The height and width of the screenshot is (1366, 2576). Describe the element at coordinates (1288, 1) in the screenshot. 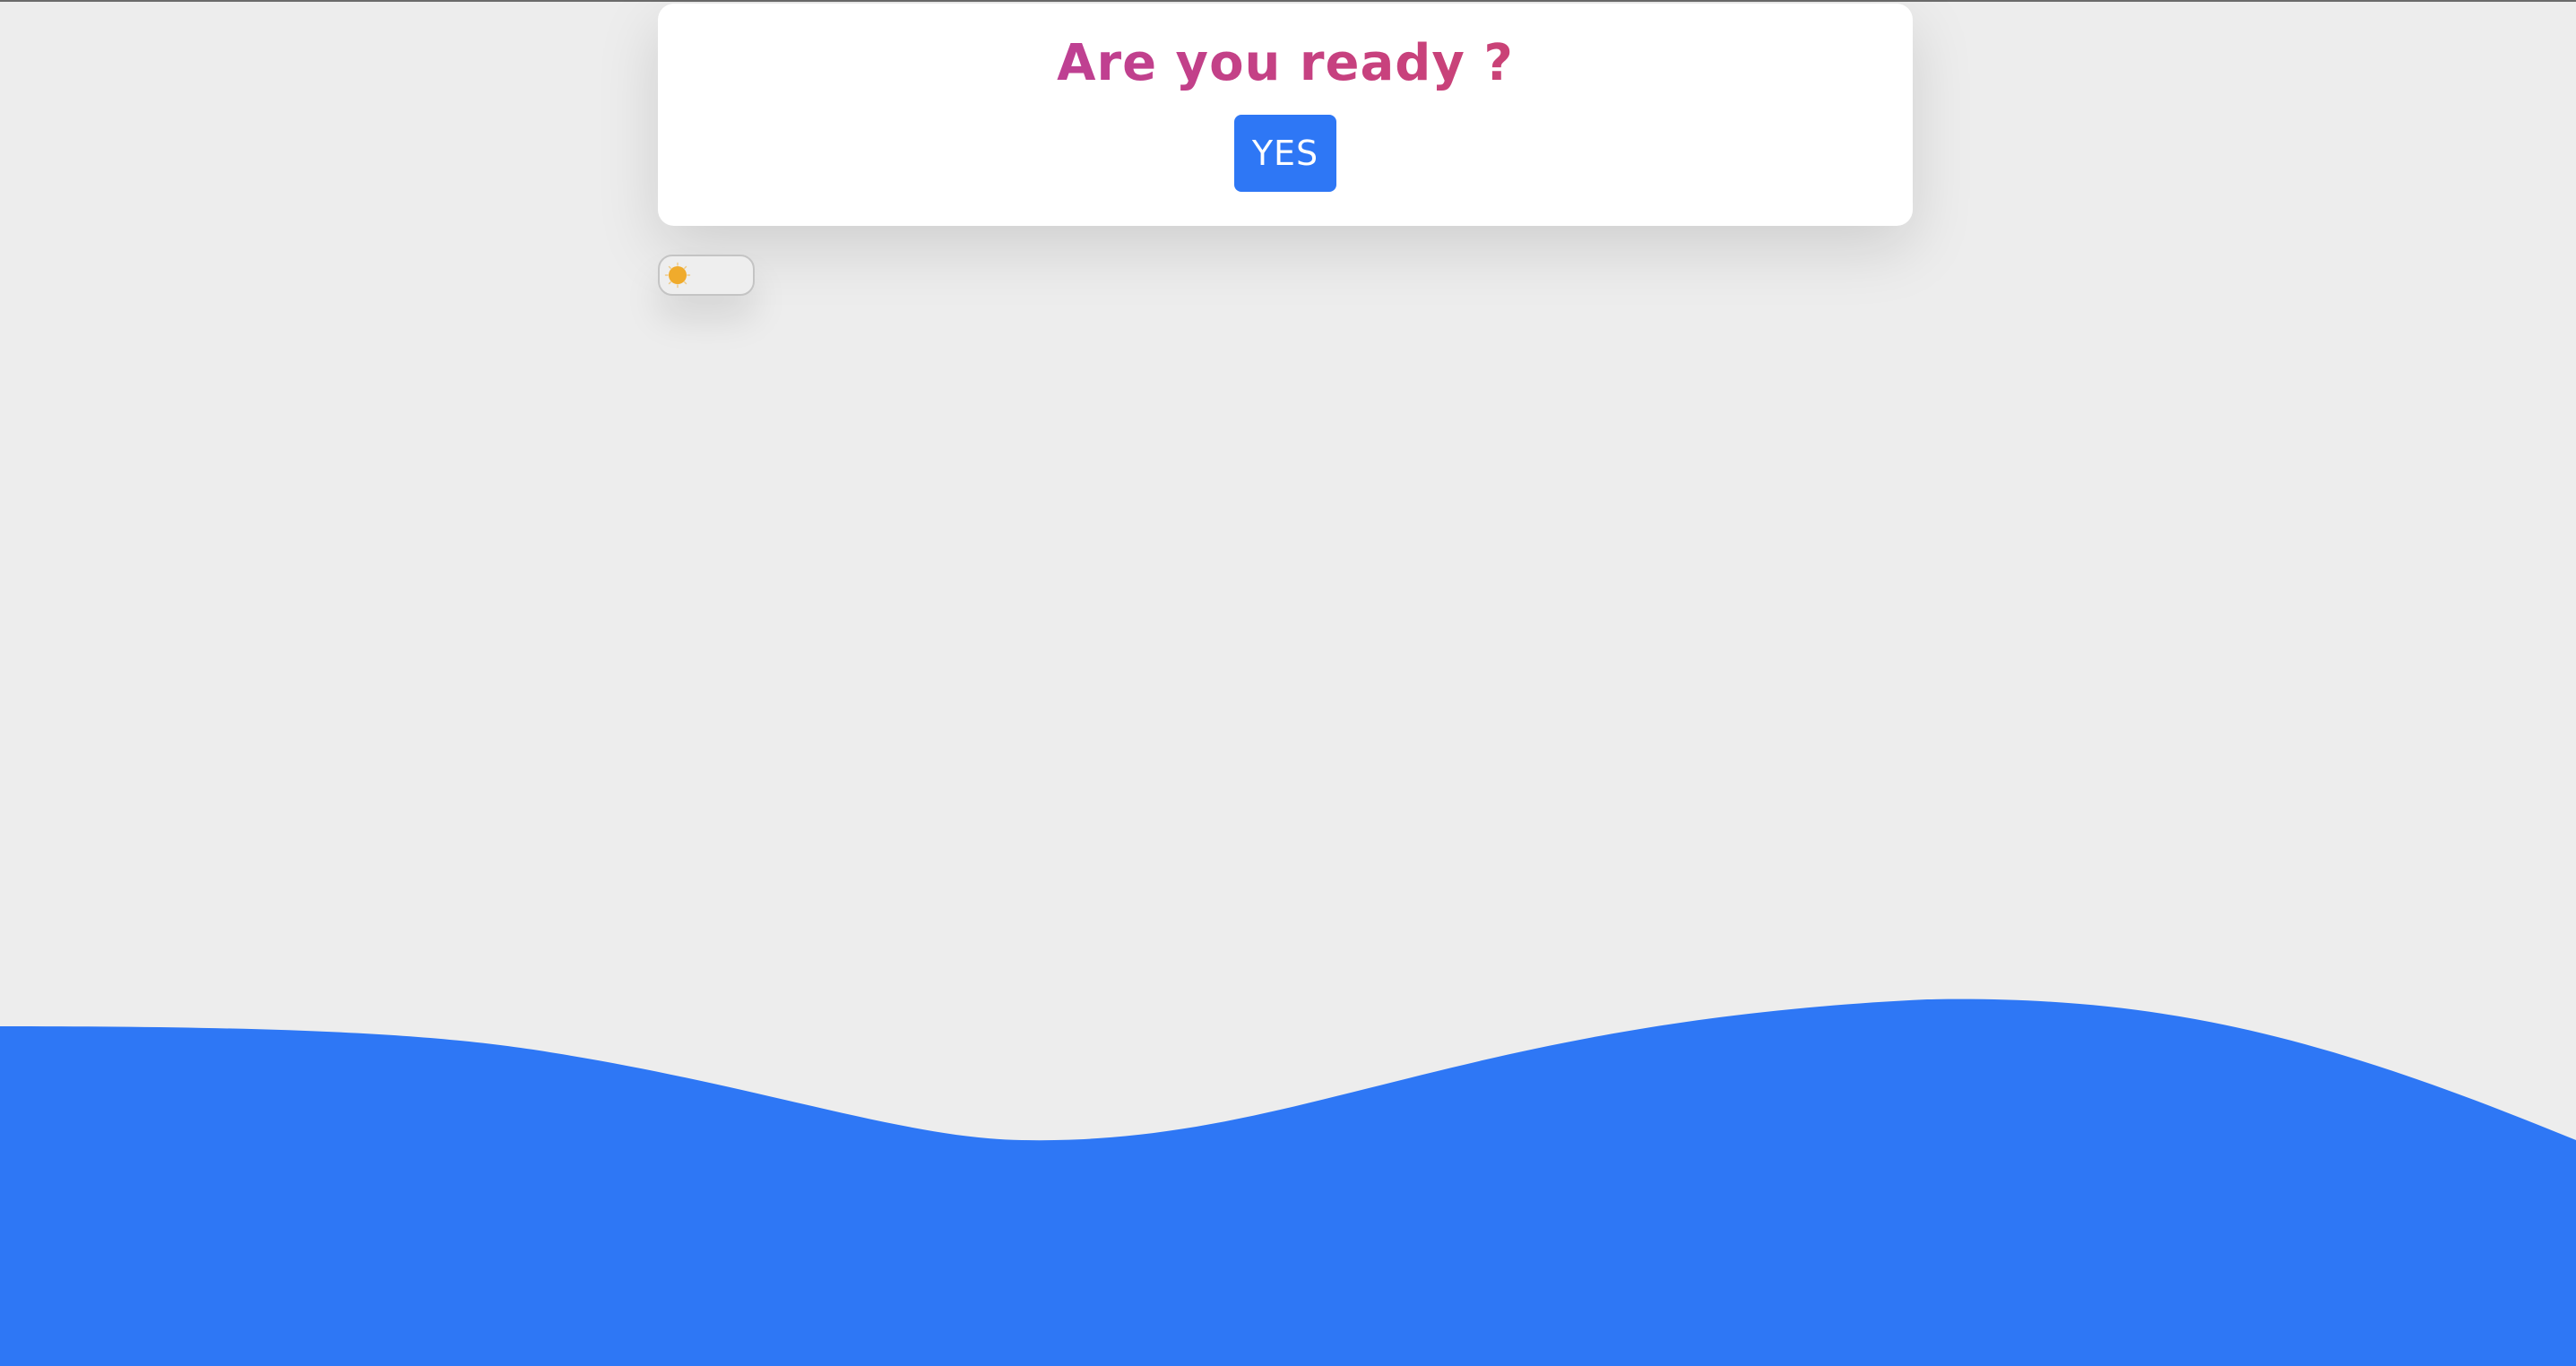

I see `top-border` at that location.